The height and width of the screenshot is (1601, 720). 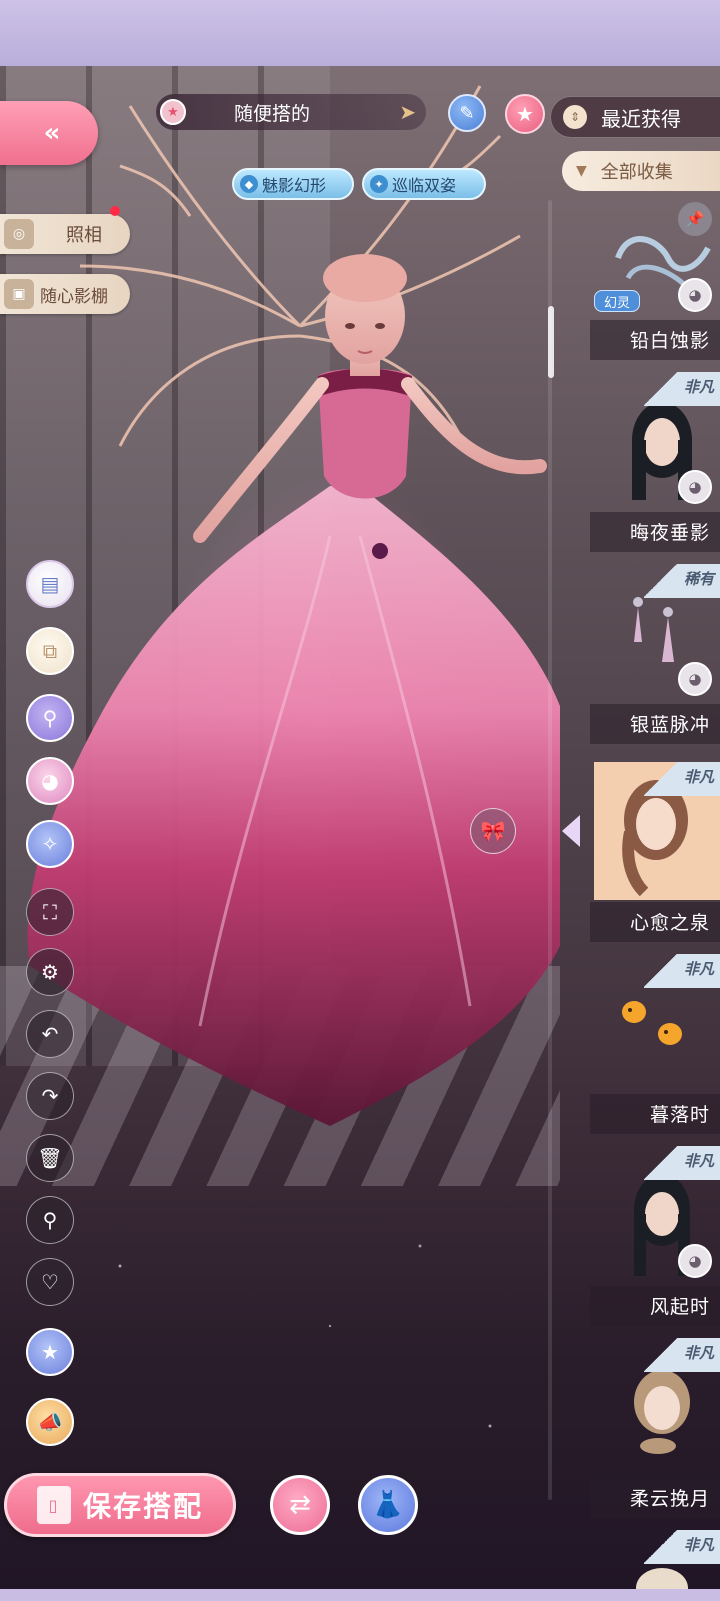 I want to click on rarity-badge: 稀有, so click(x=682, y=581).